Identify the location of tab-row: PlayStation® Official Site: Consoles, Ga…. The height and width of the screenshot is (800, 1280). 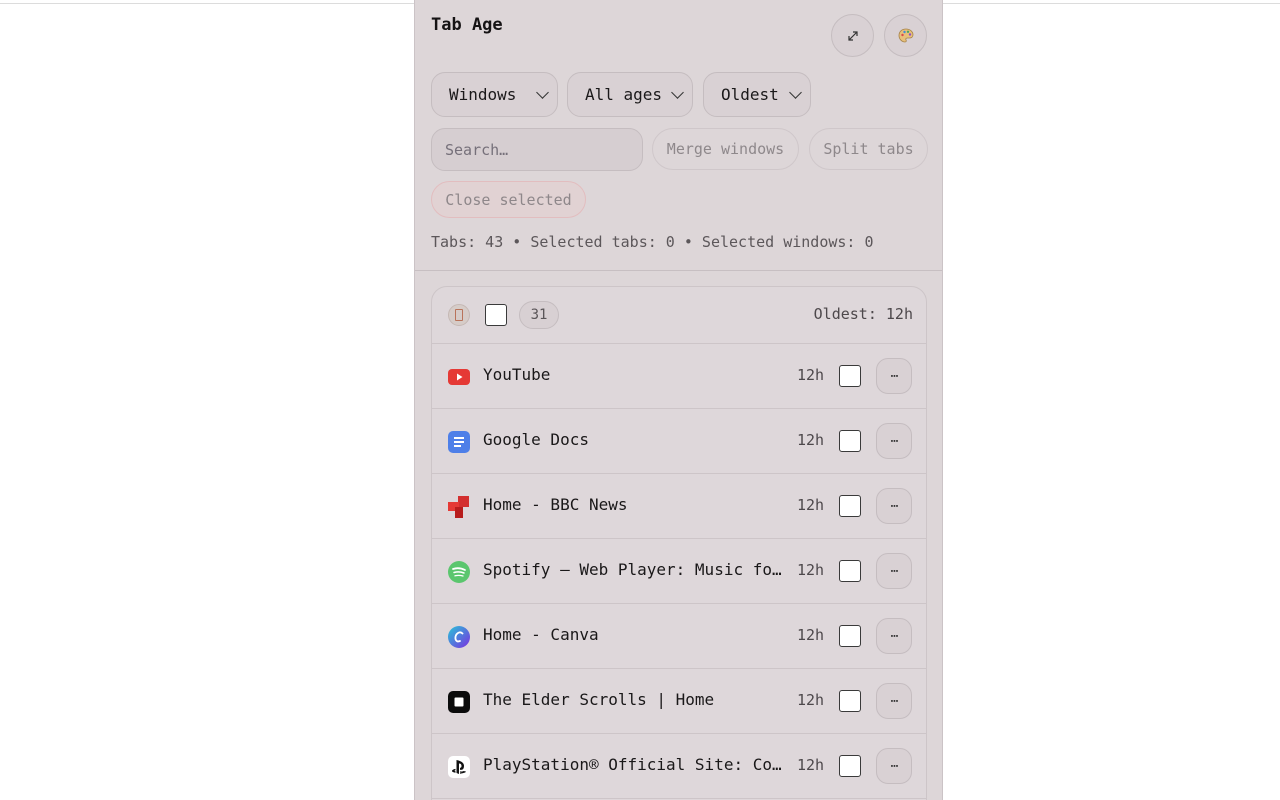
(679, 766).